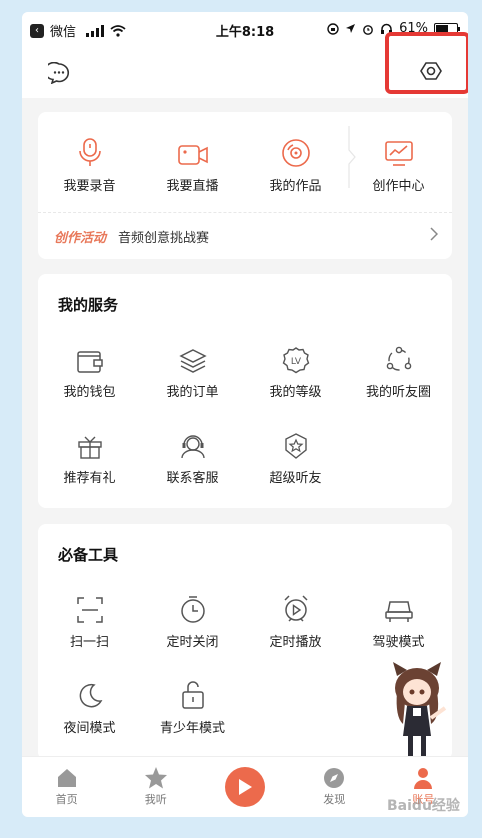 Image resolution: width=482 pixels, height=838 pixels. I want to click on sleep-timer-label: 定时关闭, so click(192, 642).